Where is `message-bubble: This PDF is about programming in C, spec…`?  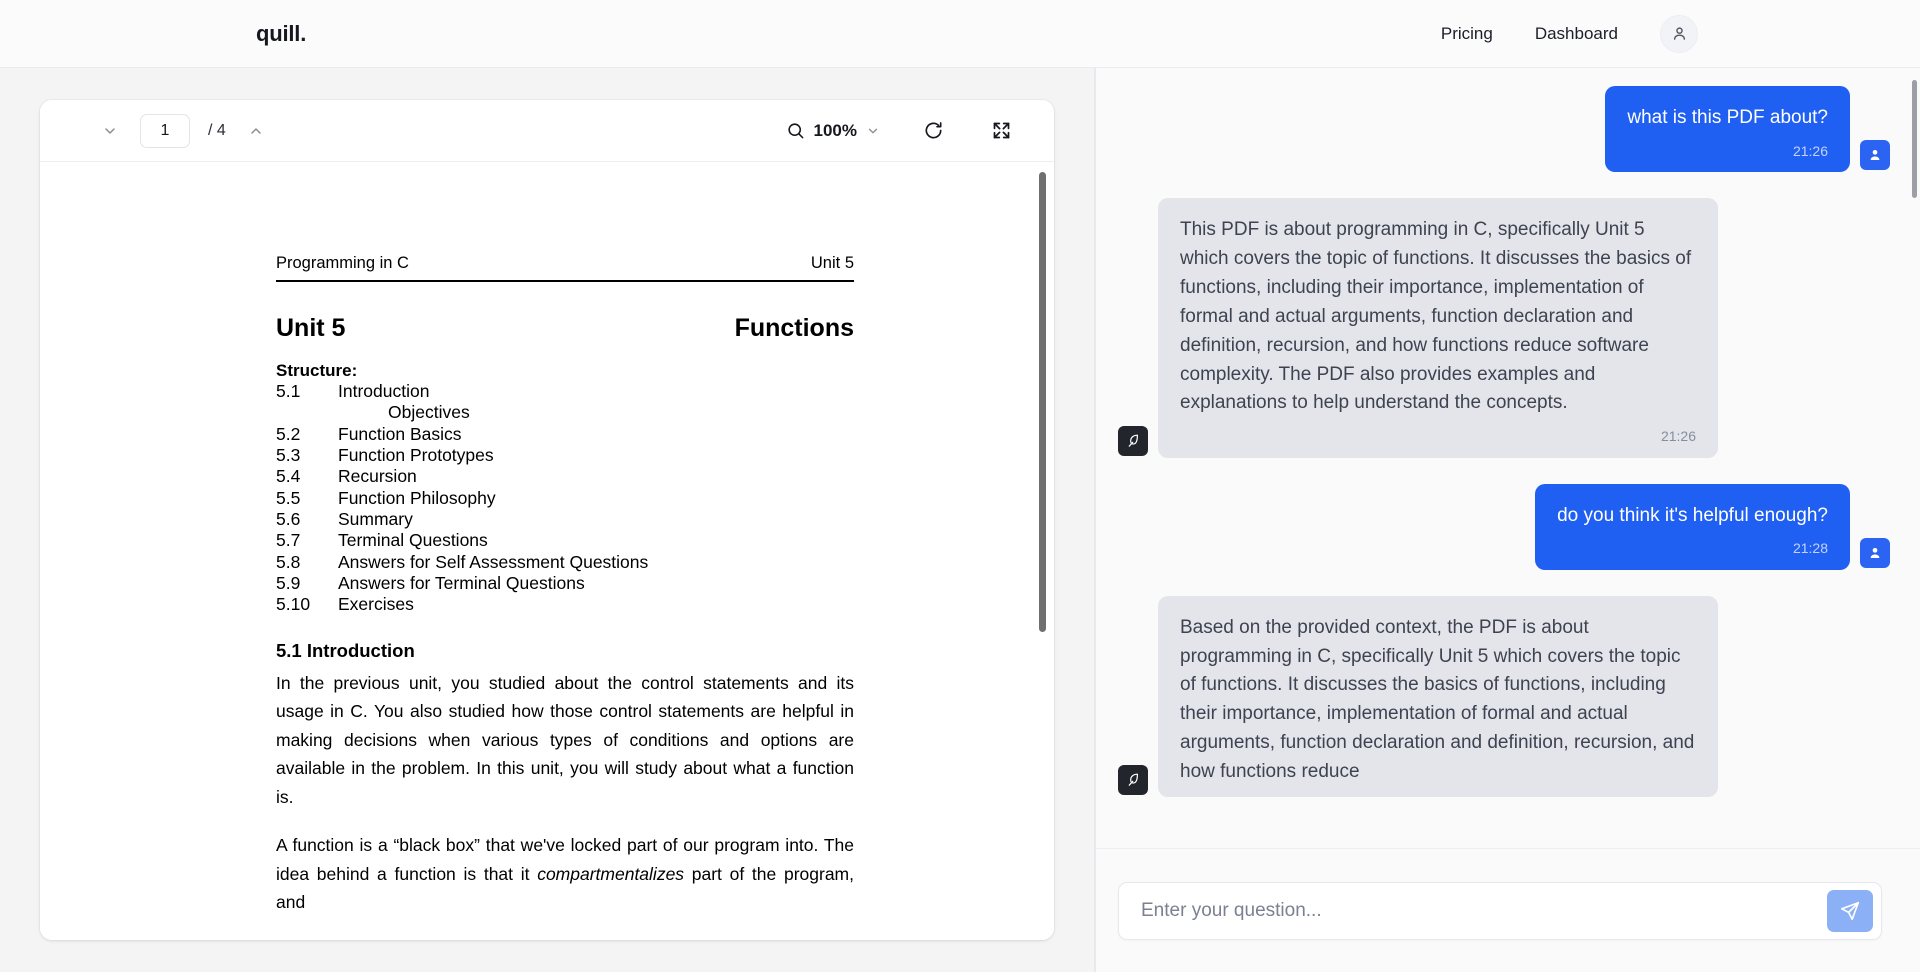
message-bubble: This PDF is about programming in C, spec… is located at coordinates (1438, 328).